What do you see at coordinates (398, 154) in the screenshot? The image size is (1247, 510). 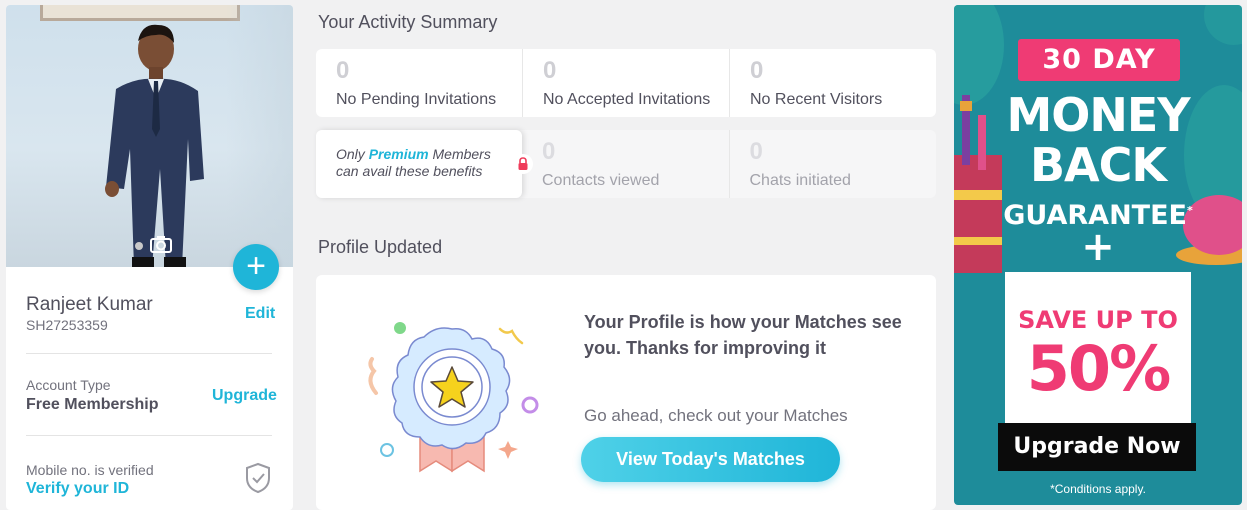 I see `premium-highlight: Premium` at bounding box center [398, 154].